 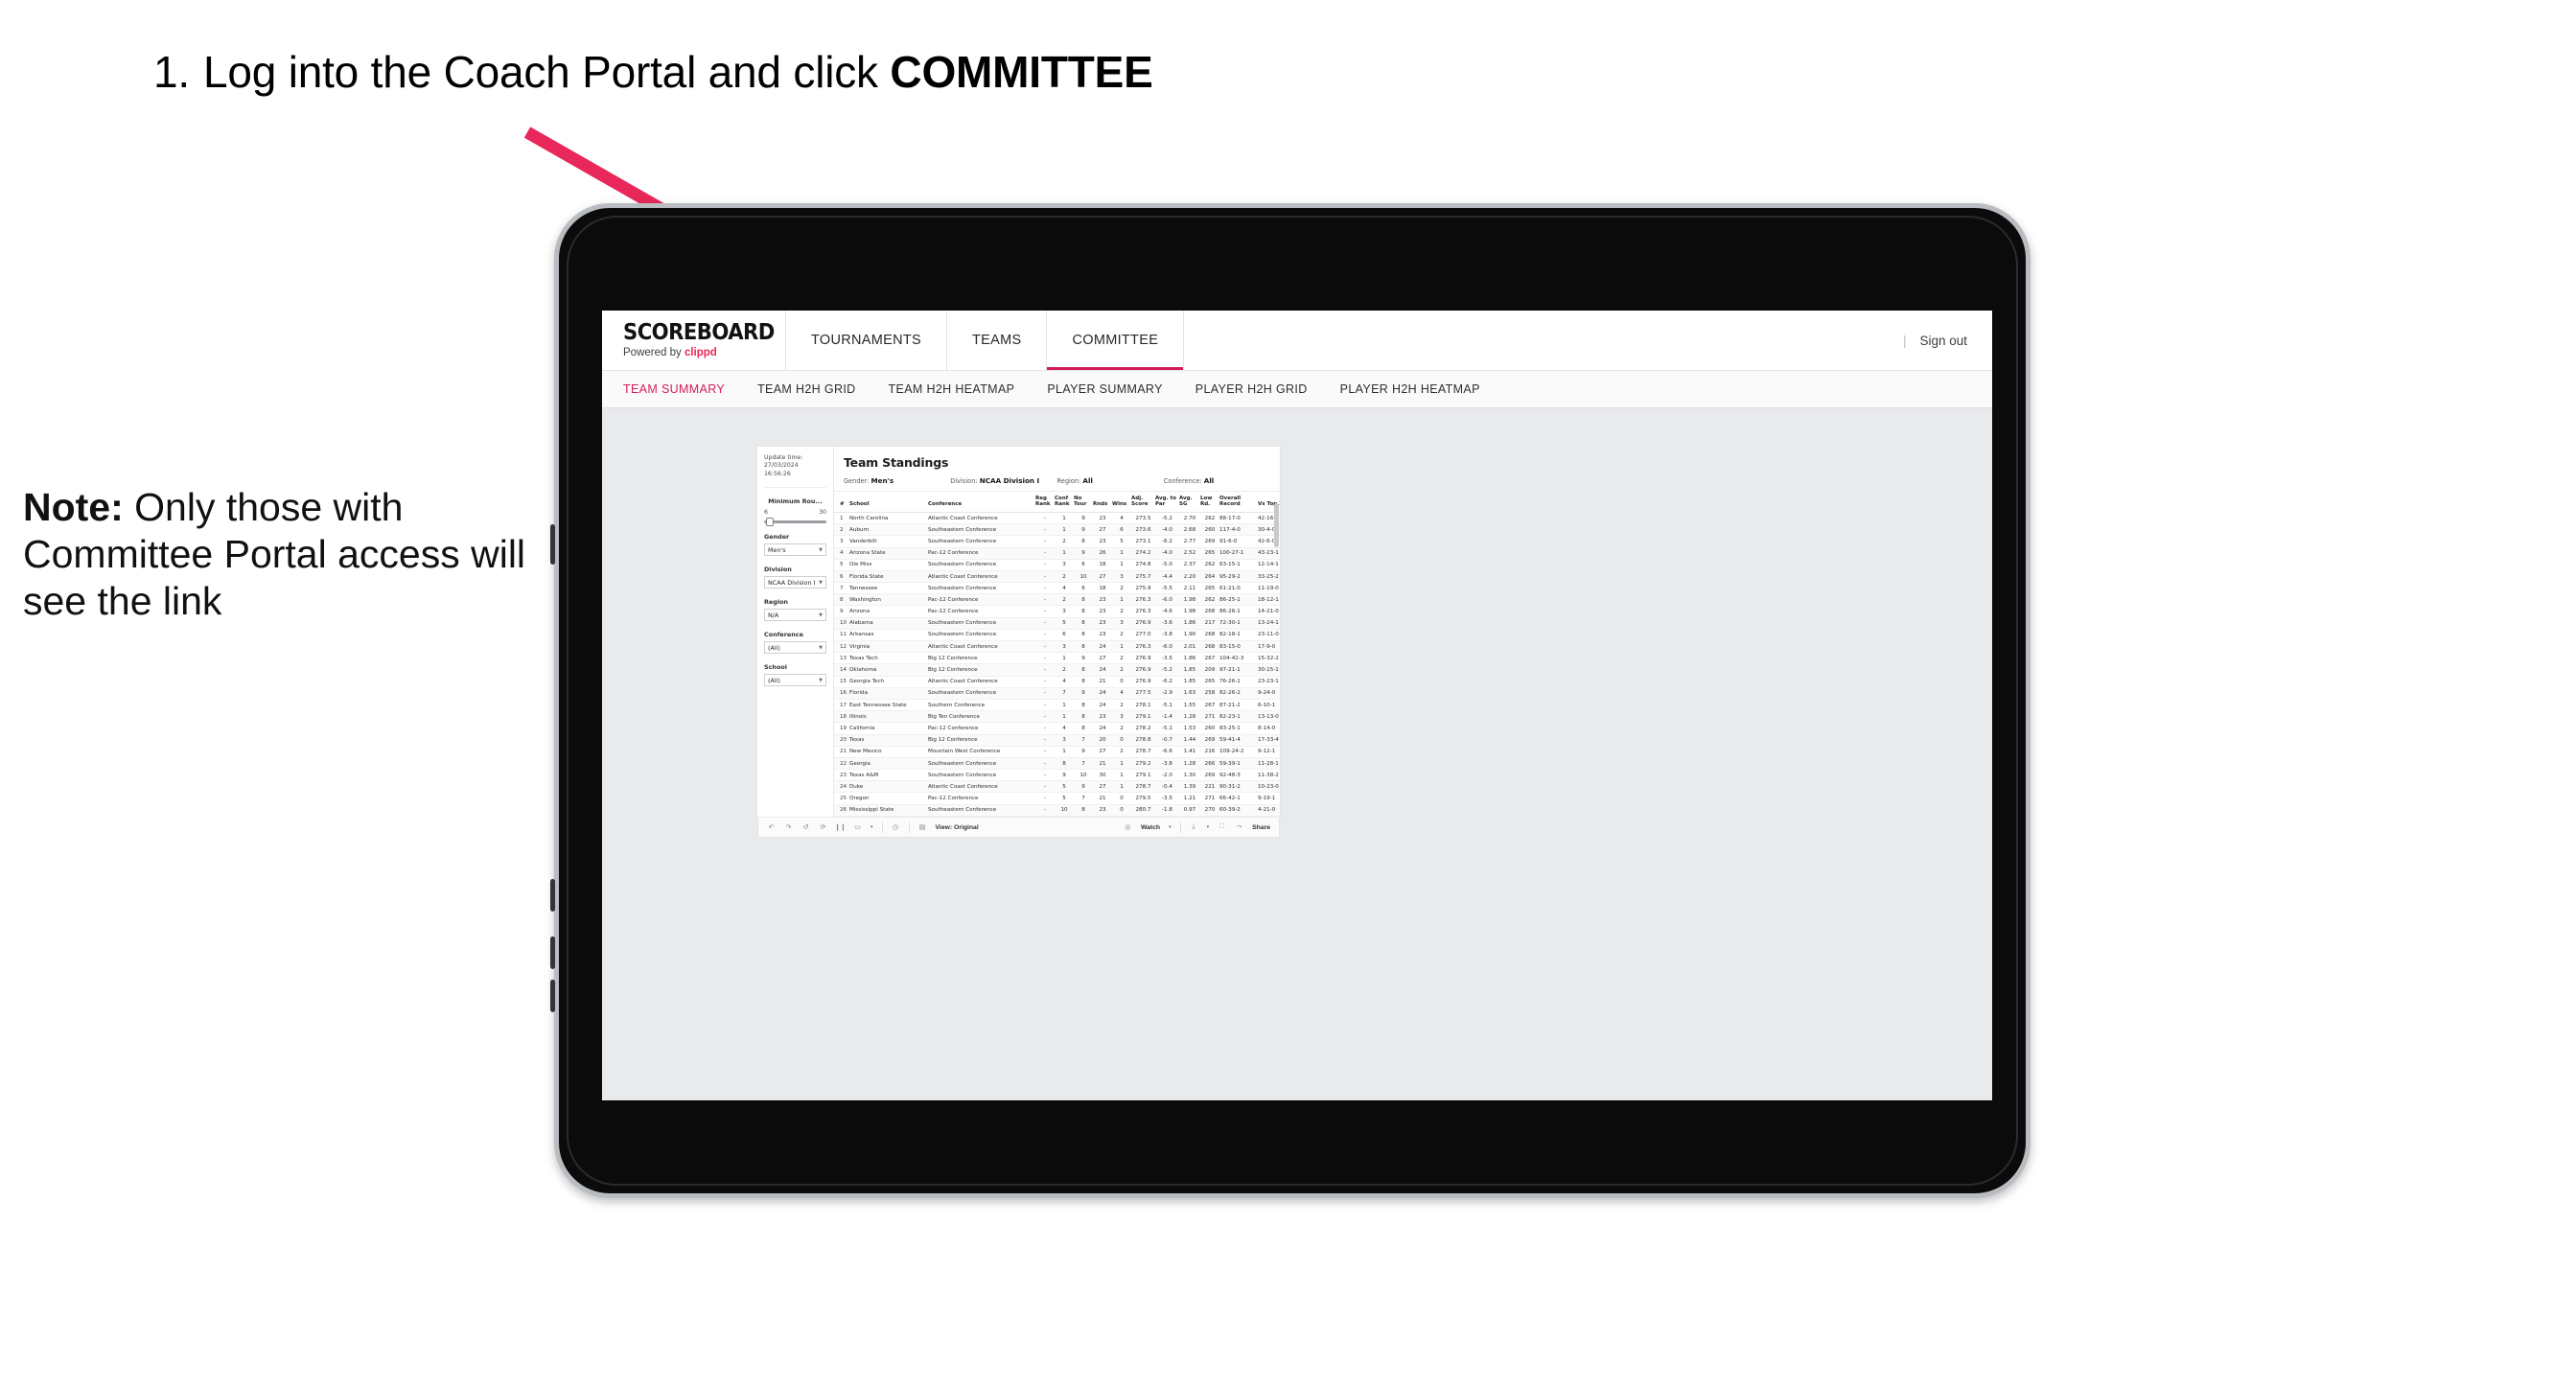 I want to click on col-header-wins: Wins, so click(x=1121, y=503).